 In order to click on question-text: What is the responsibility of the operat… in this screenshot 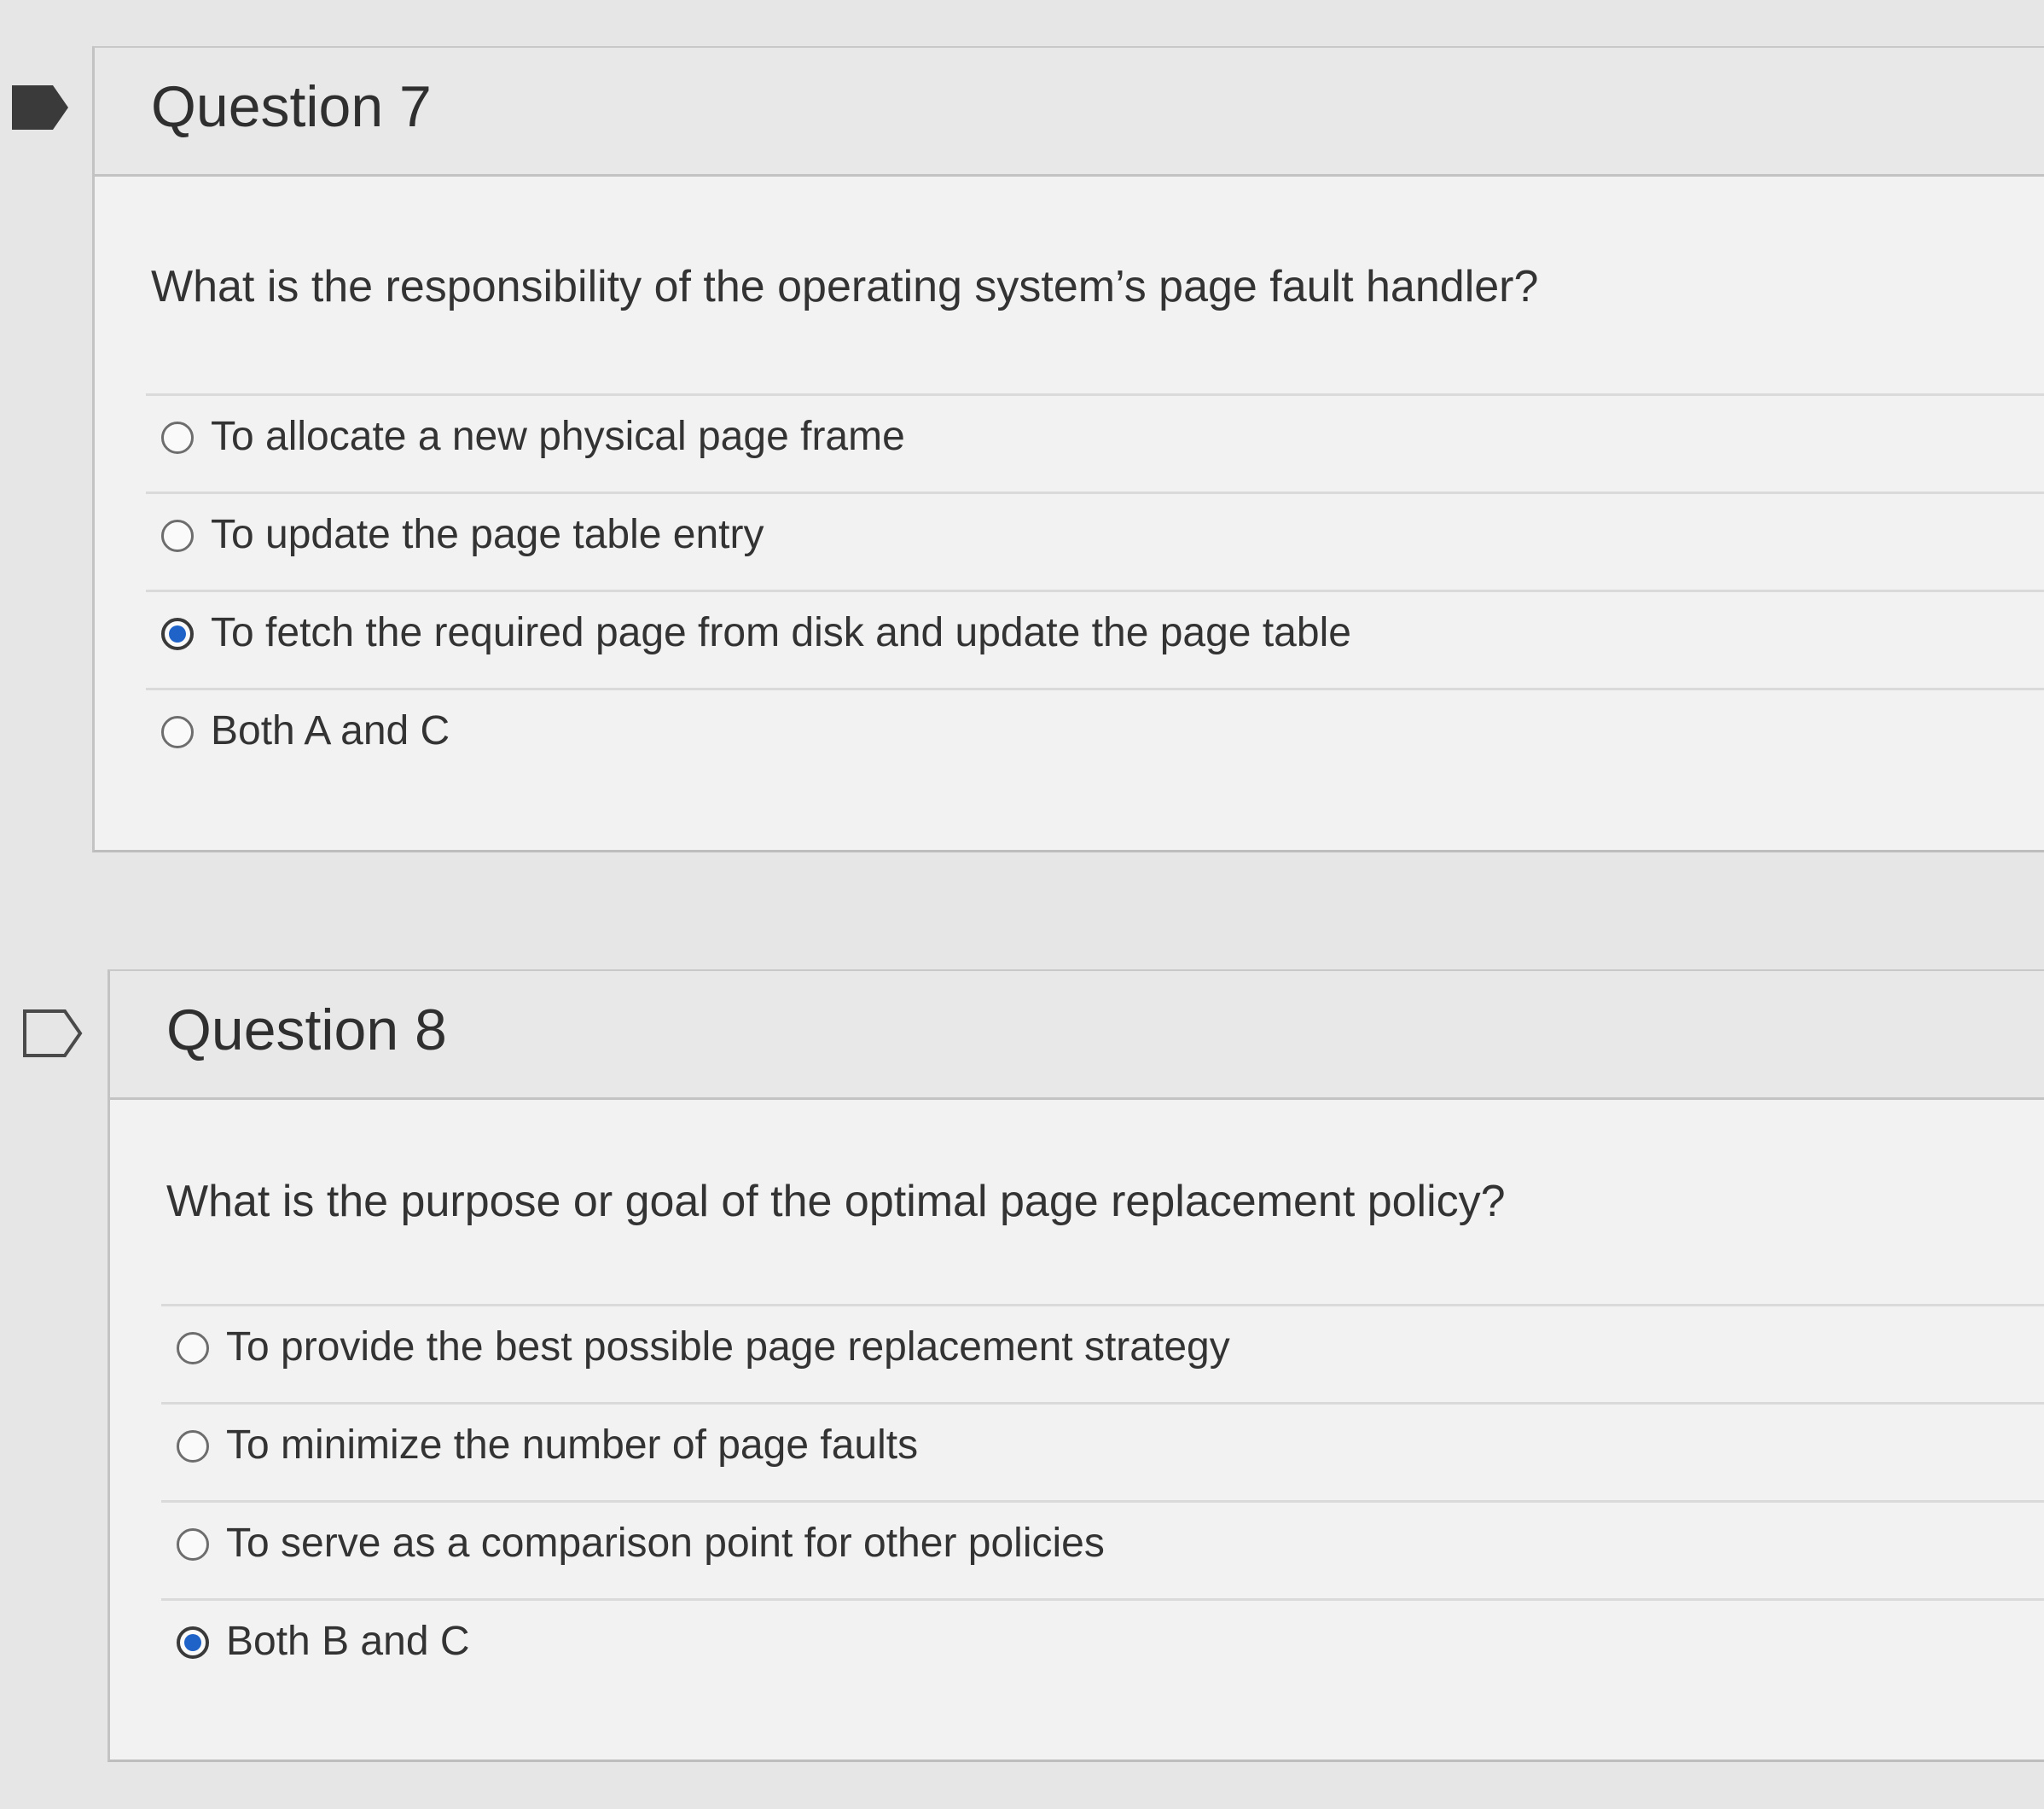, I will do `click(845, 286)`.